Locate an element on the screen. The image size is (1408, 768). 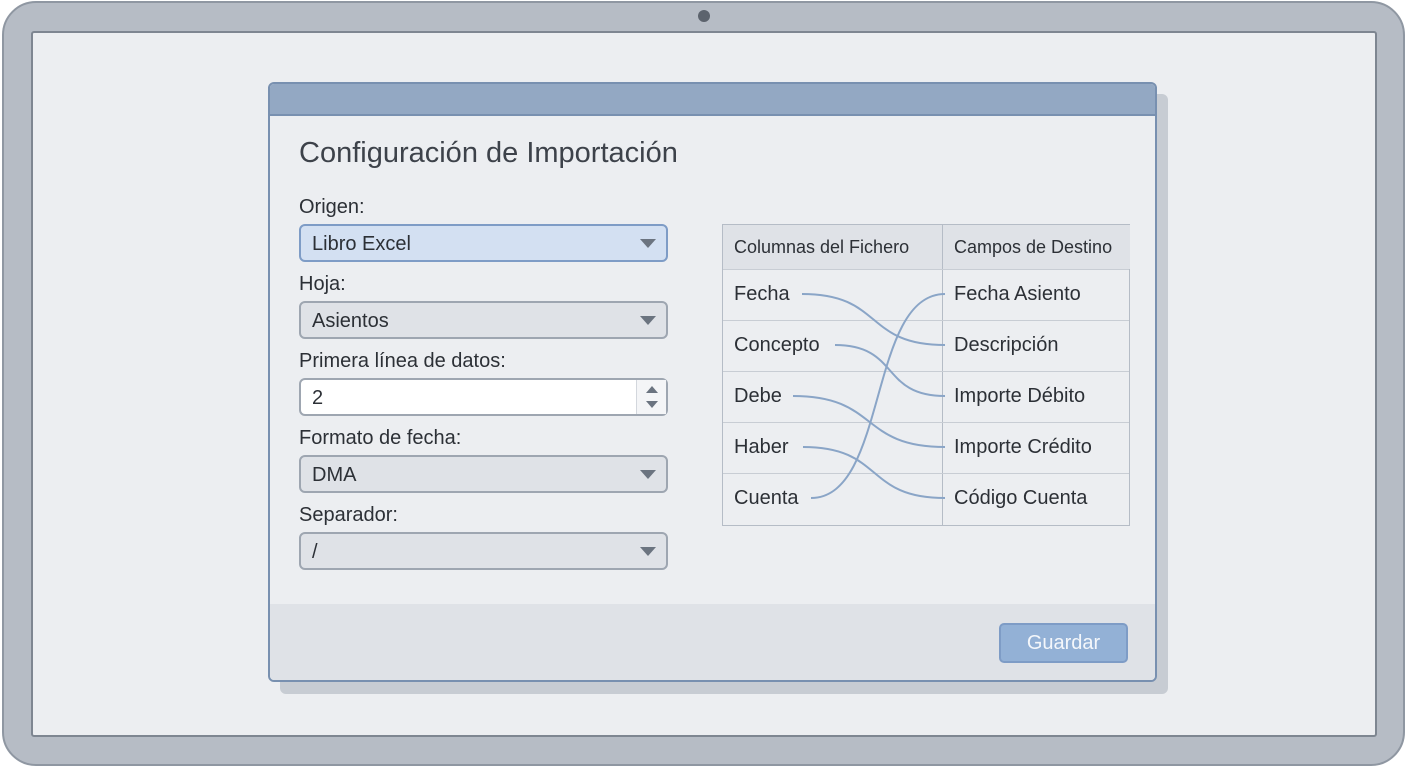
dialog-footer: Guardar is located at coordinates (712, 642).